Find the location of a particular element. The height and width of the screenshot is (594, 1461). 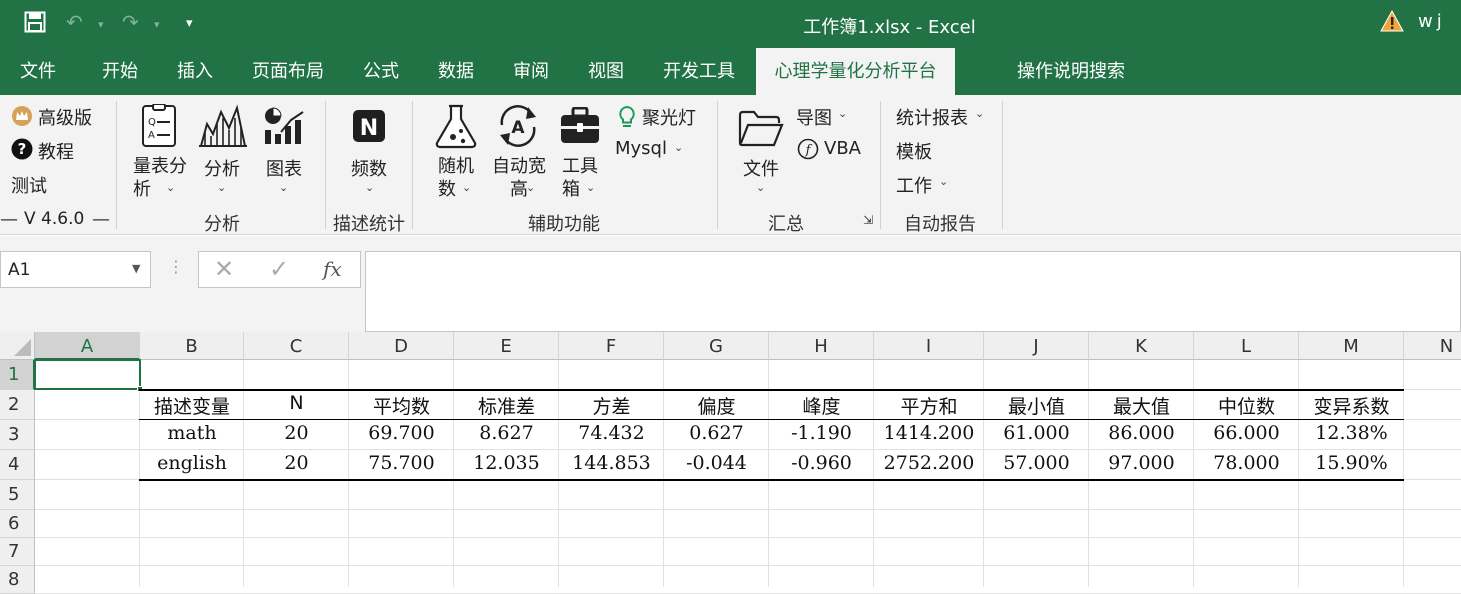

column-header-C: C is located at coordinates (296, 346).